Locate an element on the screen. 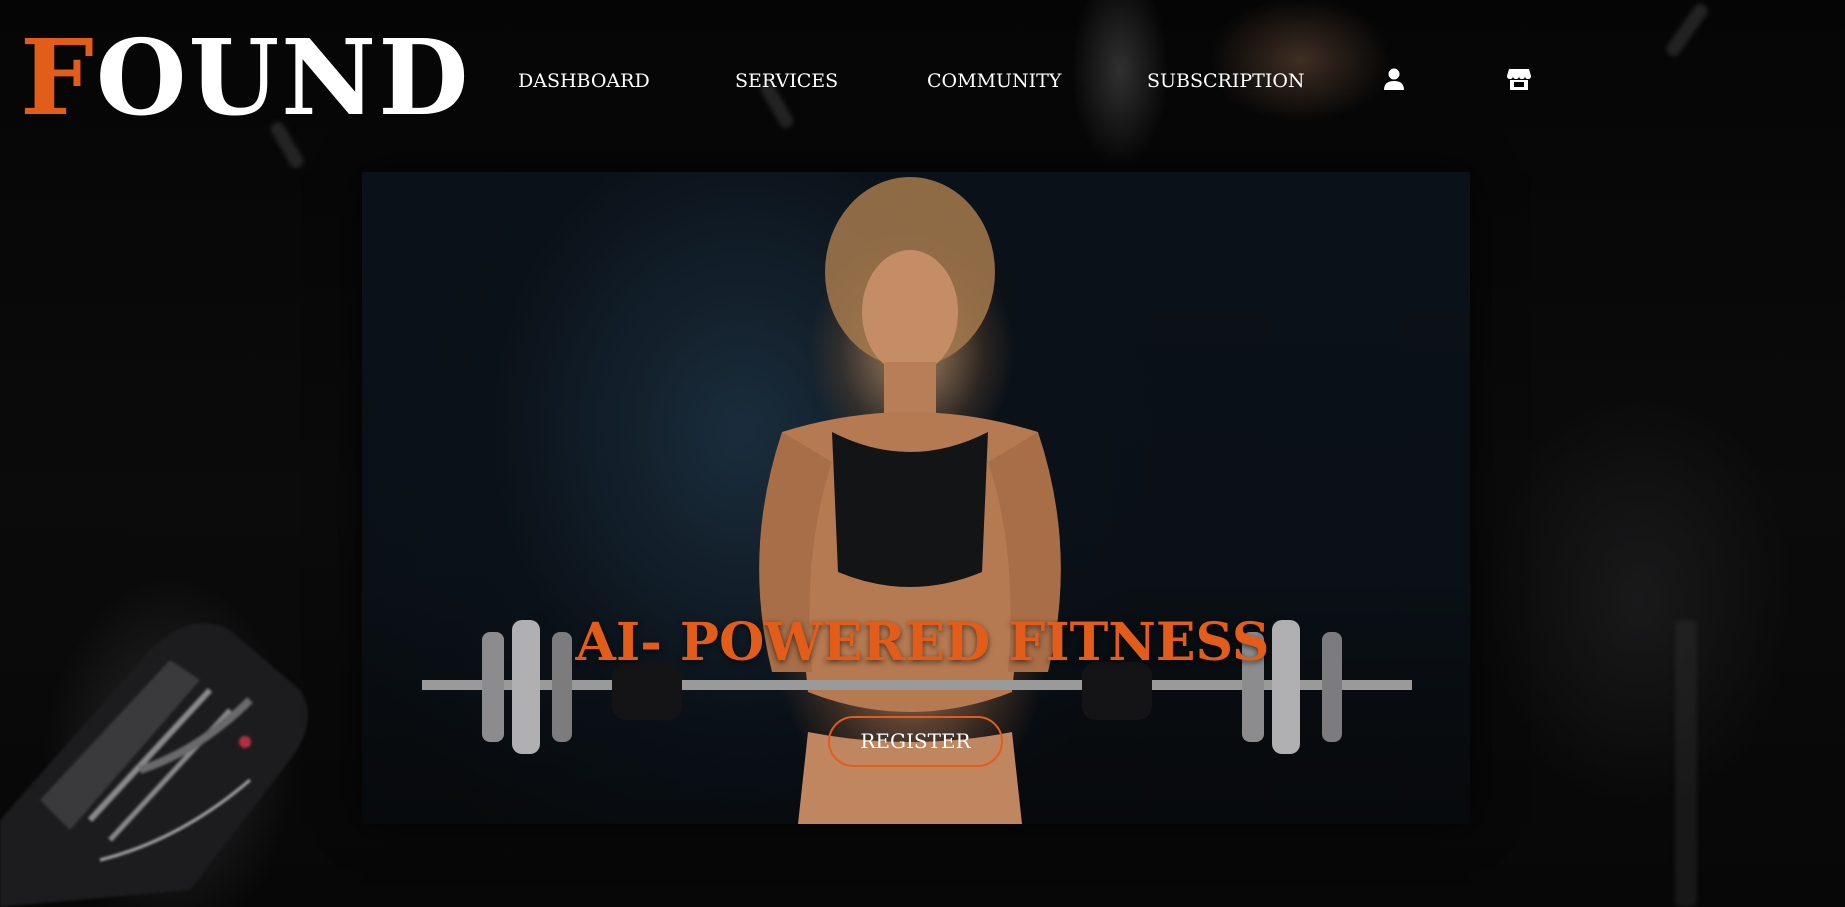 The image size is (1845, 907). logo-rest: OUND is located at coordinates (283, 77).